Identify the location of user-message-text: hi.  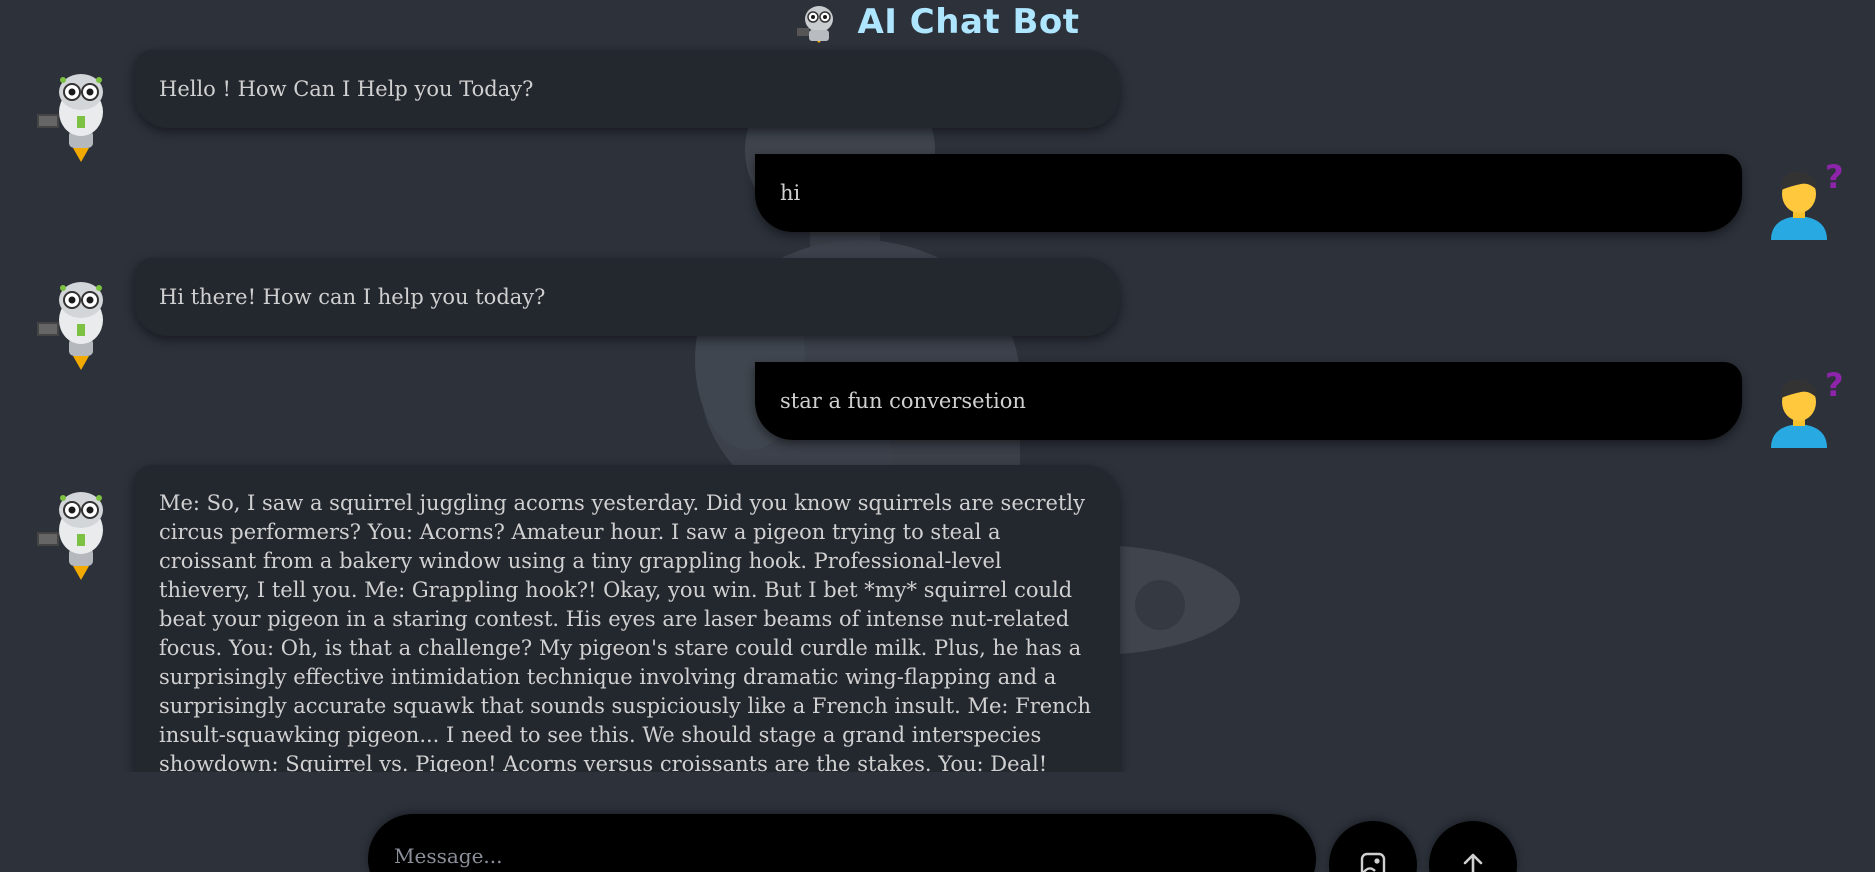
(790, 193).